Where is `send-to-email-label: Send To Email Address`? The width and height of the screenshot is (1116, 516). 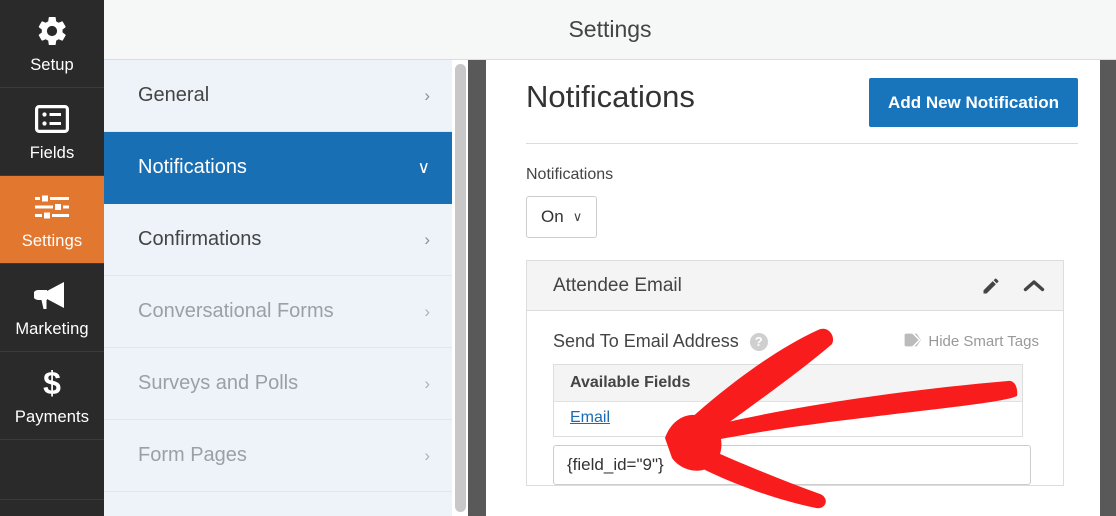
send-to-email-label: Send To Email Address is located at coordinates (646, 341).